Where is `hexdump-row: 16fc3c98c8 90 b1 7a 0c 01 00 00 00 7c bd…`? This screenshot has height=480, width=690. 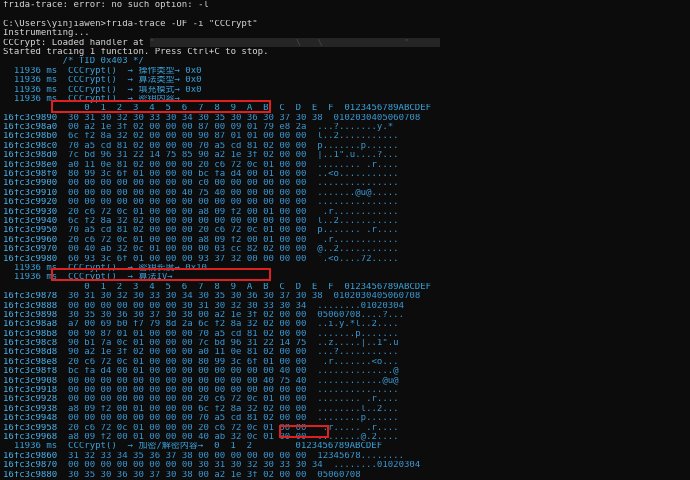 hexdump-row: 16fc3c98c8 90 b1 7a 0c 01 00 00 00 7c bd… is located at coordinates (346, 343).